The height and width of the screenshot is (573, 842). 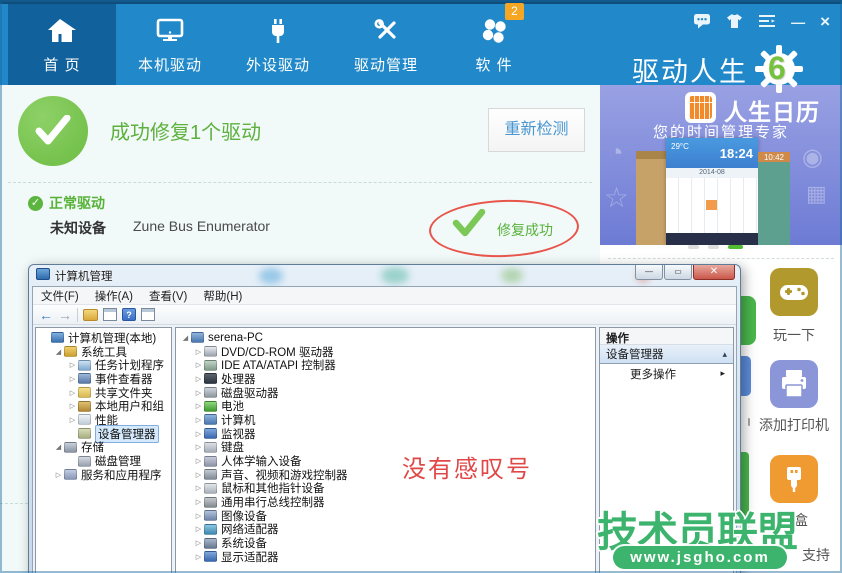 What do you see at coordinates (651, 198) in the screenshot?
I see `ad-screenshot-left` at bounding box center [651, 198].